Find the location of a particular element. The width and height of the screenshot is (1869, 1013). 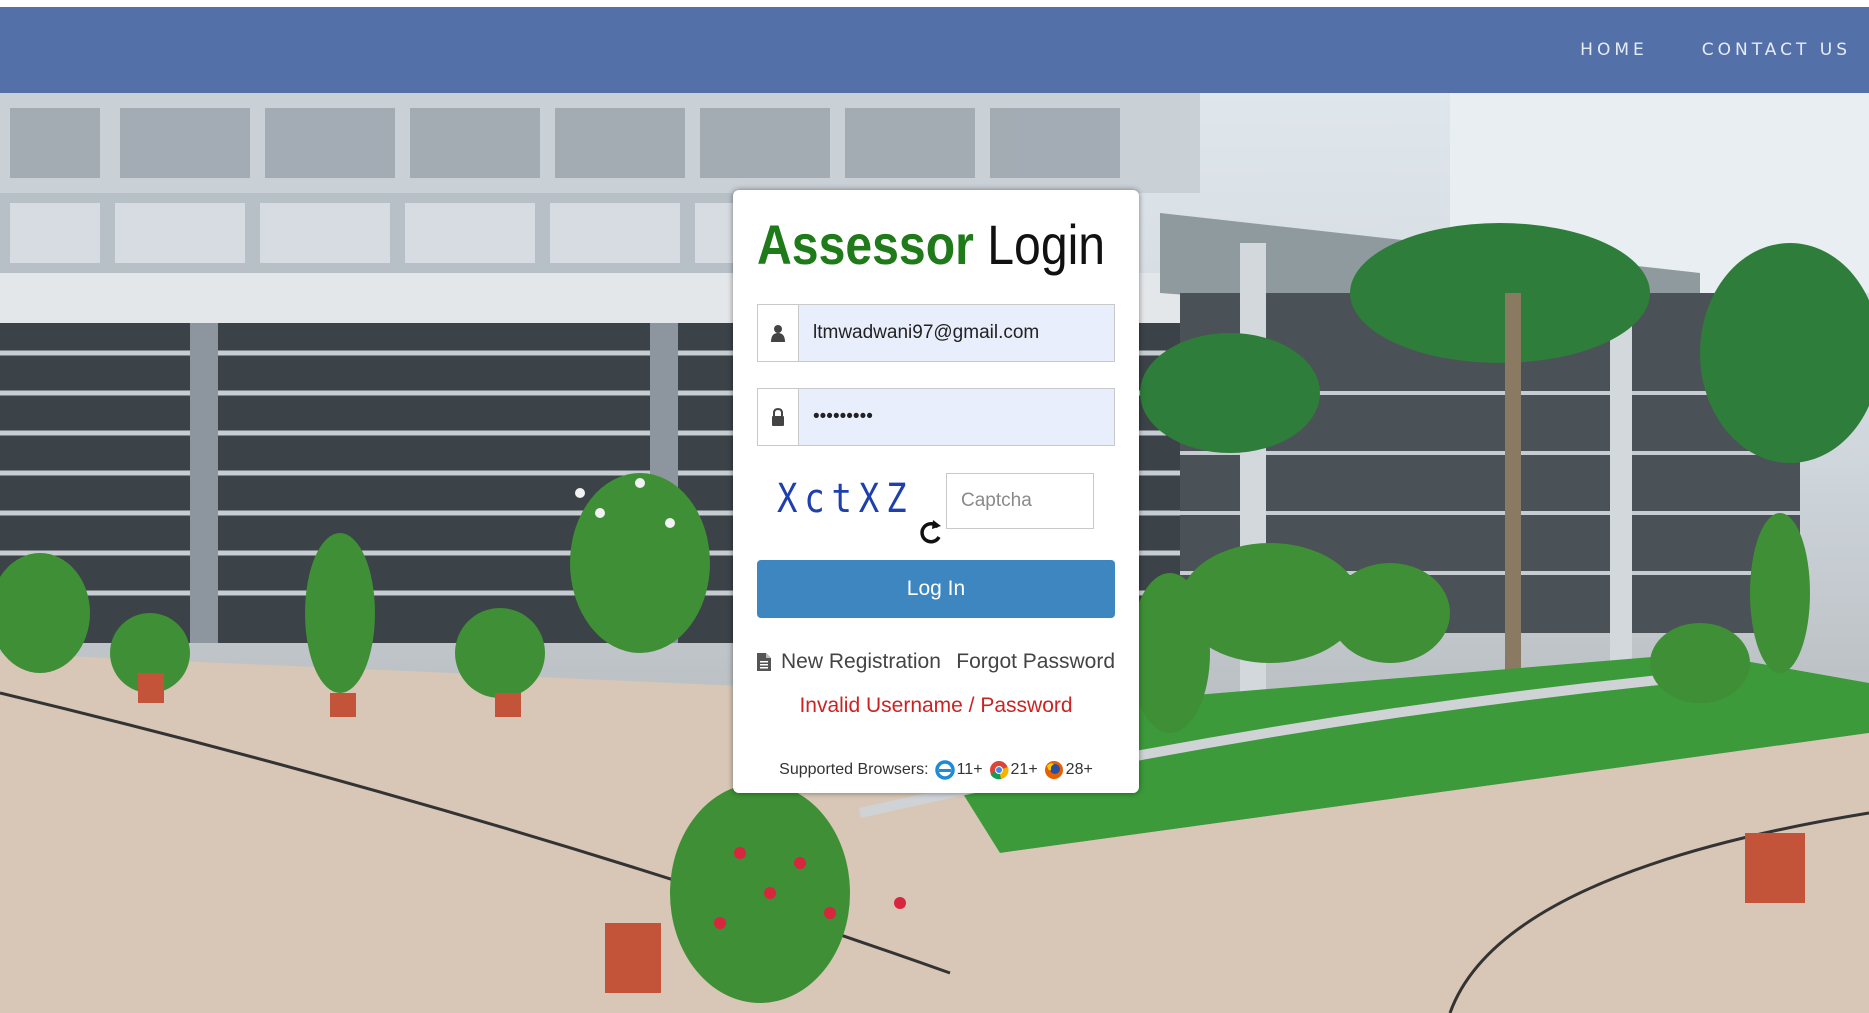

login-button: Log In is located at coordinates (936, 589).